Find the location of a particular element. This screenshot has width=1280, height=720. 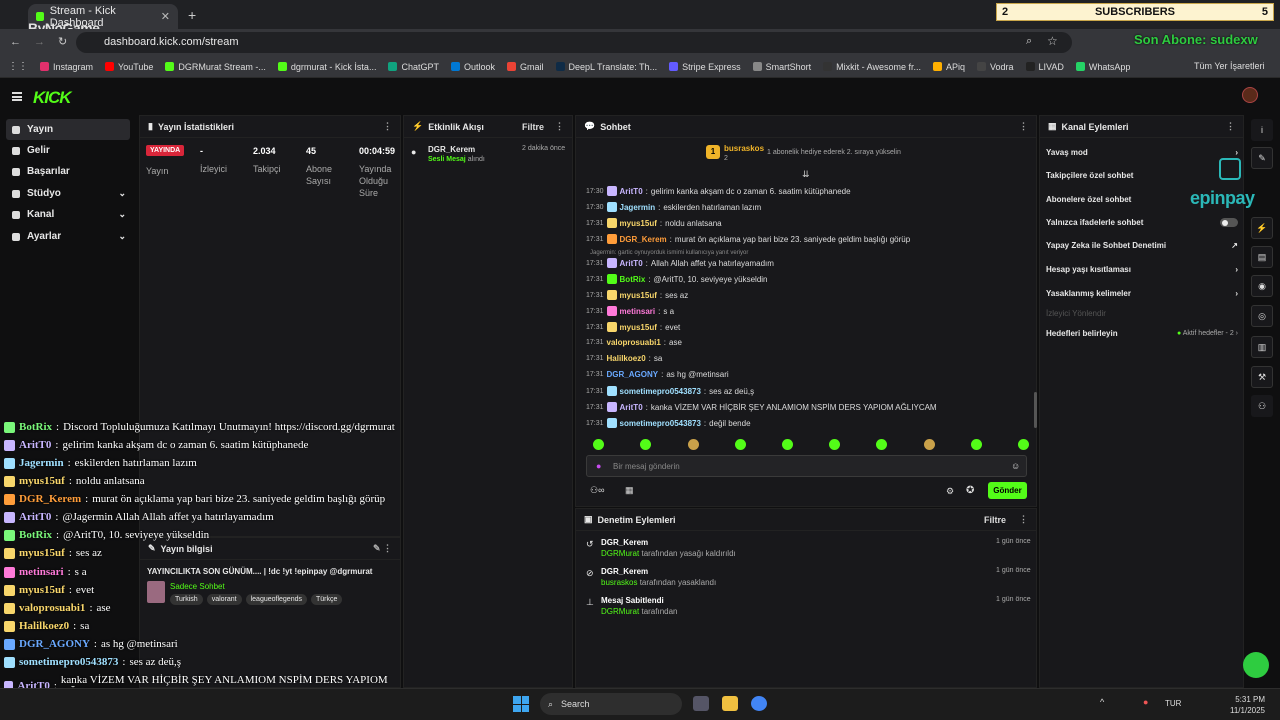

broadcast-icon: ◎ is located at coordinates (1262, 316).